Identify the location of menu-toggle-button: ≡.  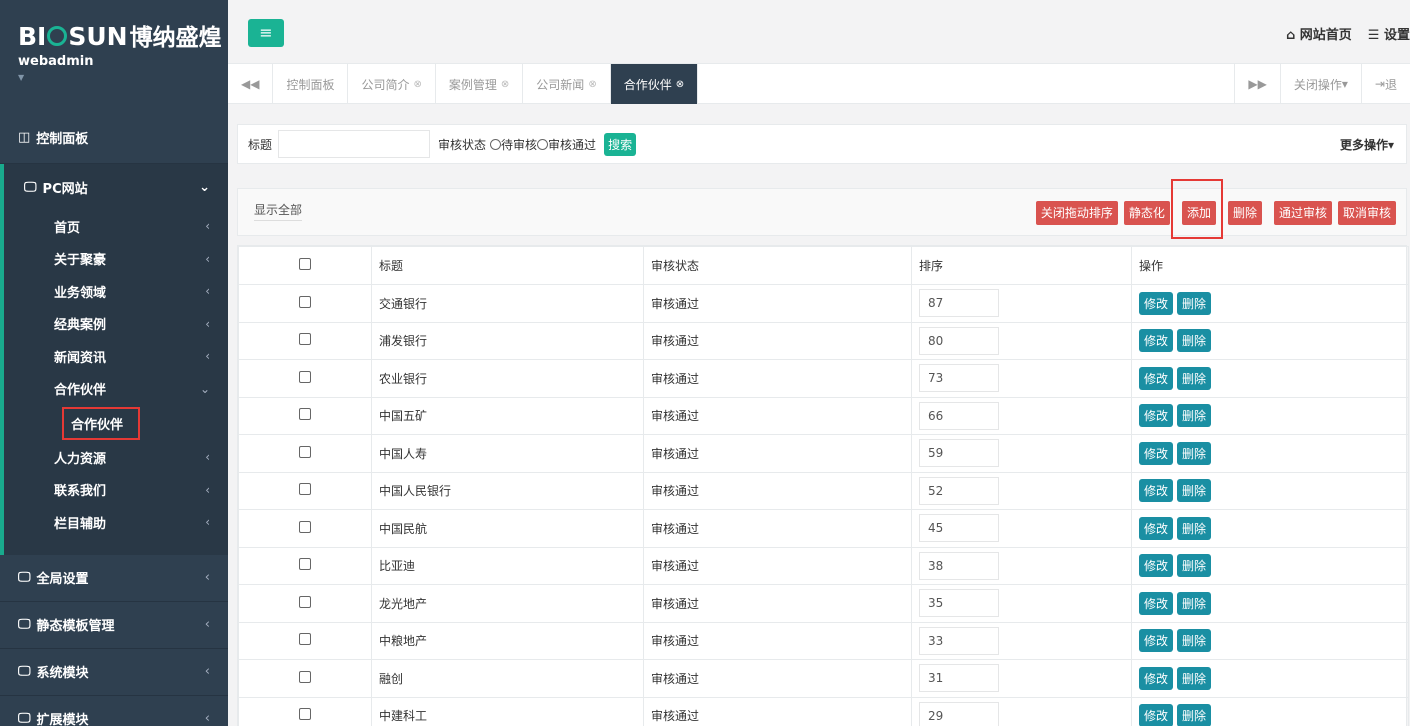
(266, 33).